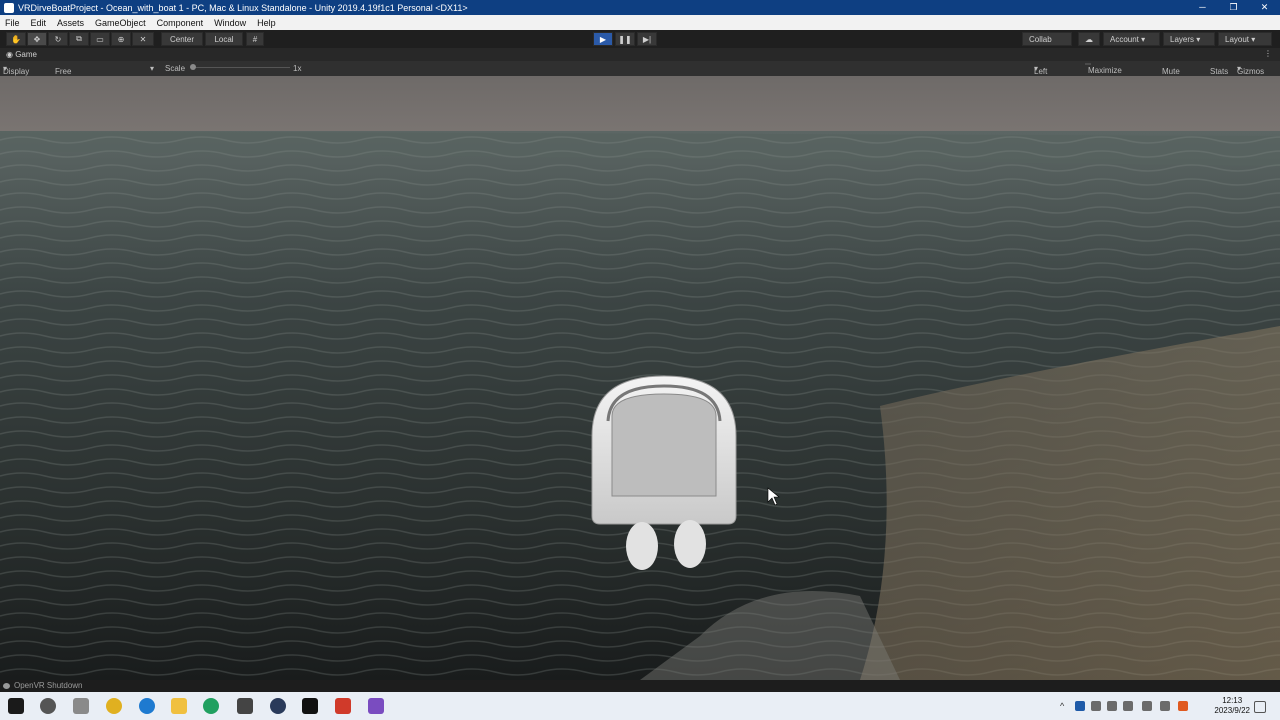 The width and height of the screenshot is (1280, 720). I want to click on scale-slider, so click(240, 67).